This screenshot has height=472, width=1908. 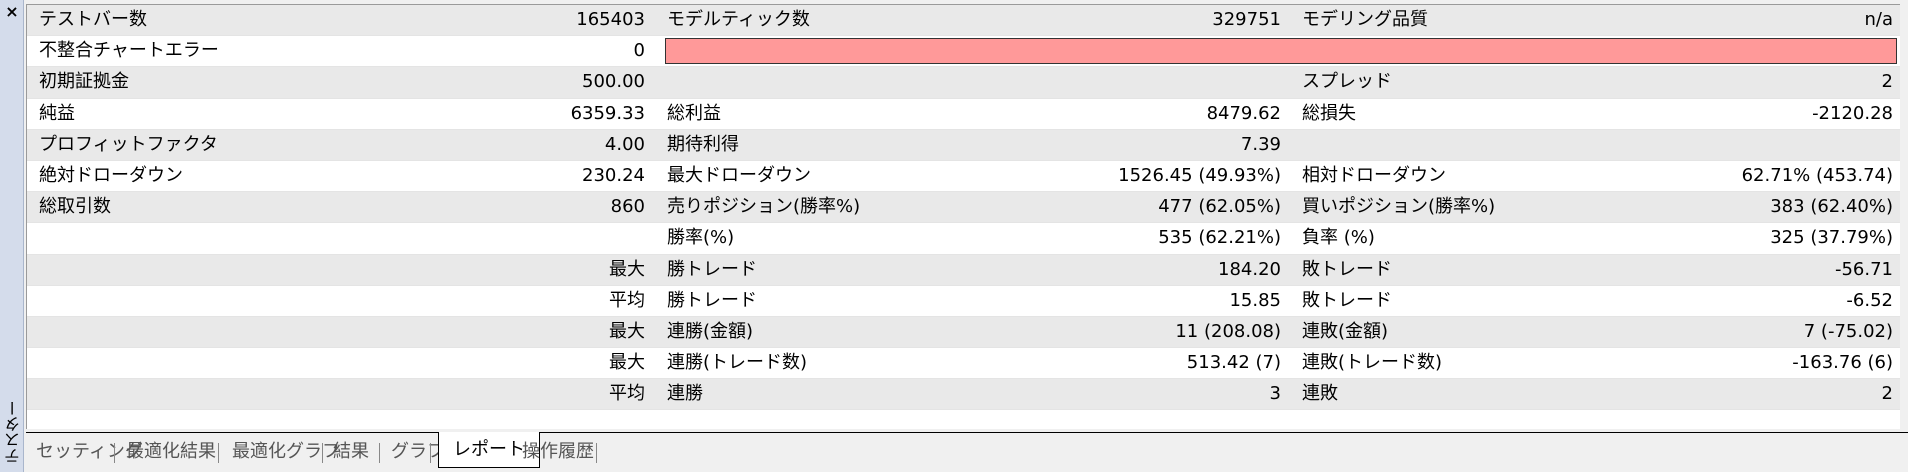 I want to click on report-row: 最大 連勝(金額) 11 (208.08) 連敗(金額) 7 (-75.02), so click(x=963, y=332).